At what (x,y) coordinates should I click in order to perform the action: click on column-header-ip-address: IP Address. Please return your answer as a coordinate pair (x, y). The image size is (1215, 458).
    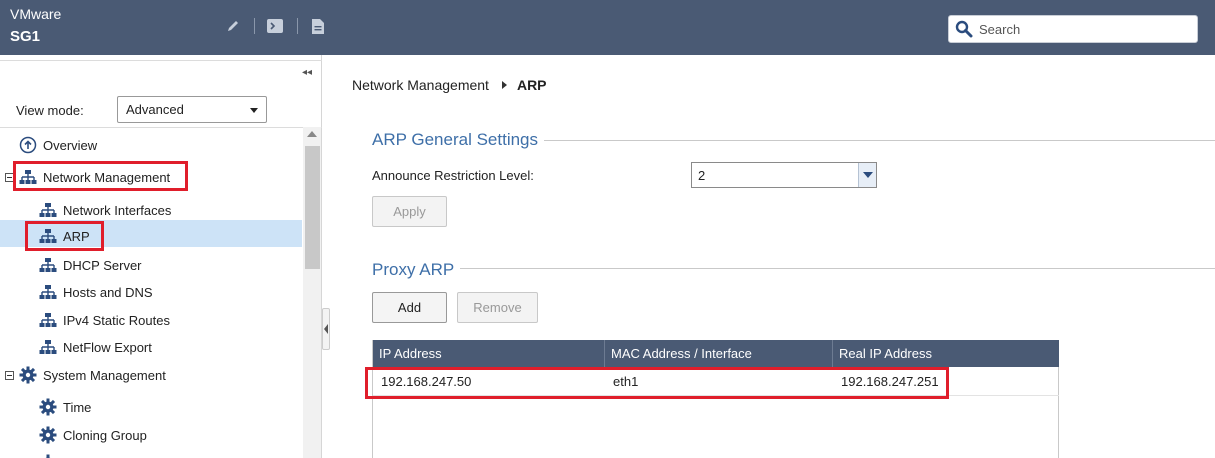
    Looking at the image, I should click on (489, 353).